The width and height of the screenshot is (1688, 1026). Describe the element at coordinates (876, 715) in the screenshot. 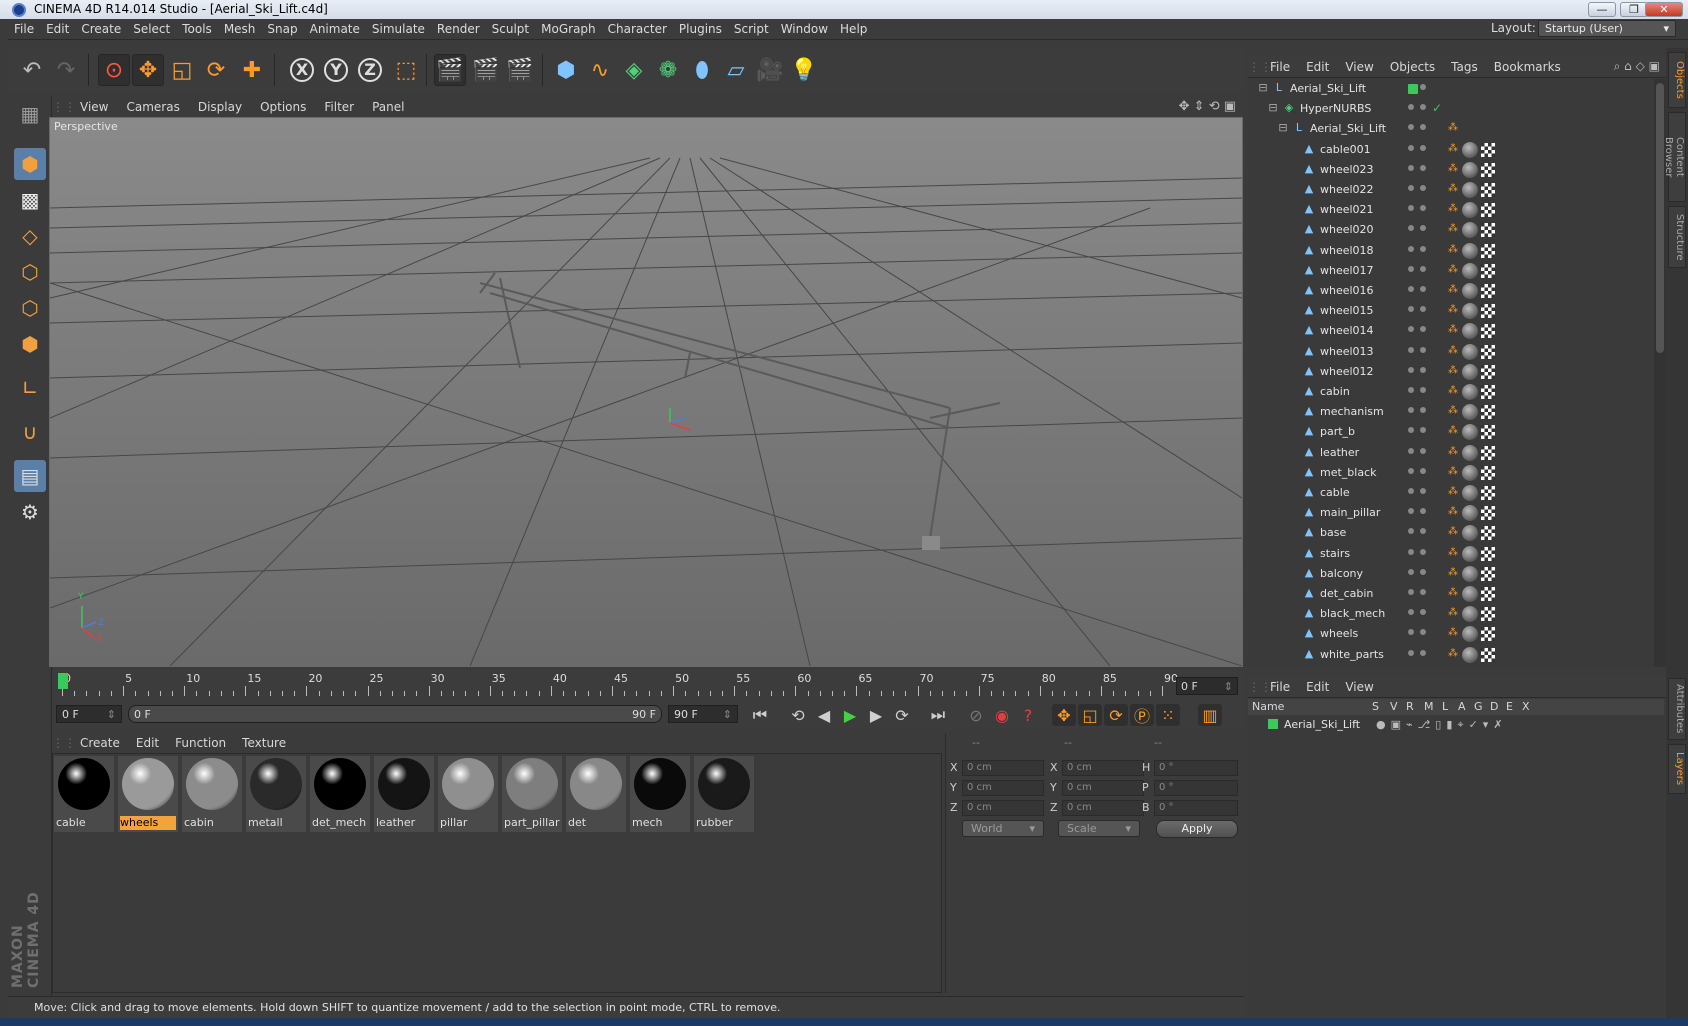

I see `next-frame-icon: ▶` at that location.